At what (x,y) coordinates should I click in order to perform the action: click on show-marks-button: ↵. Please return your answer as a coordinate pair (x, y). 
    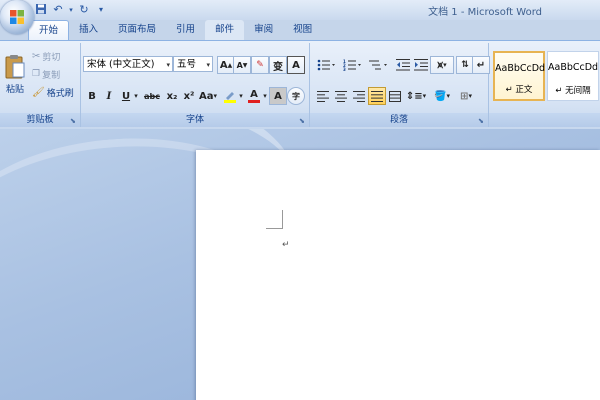
    Looking at the image, I should click on (481, 65).